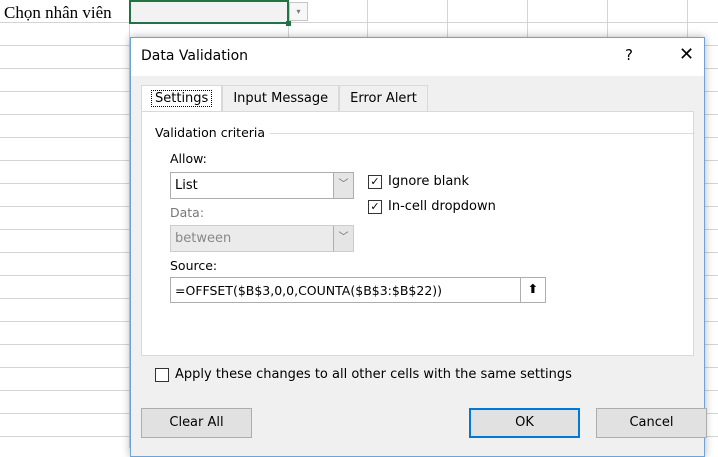 The image size is (718, 457). Describe the element at coordinates (210, 132) in the screenshot. I see `group-label: Validation criteria` at that location.